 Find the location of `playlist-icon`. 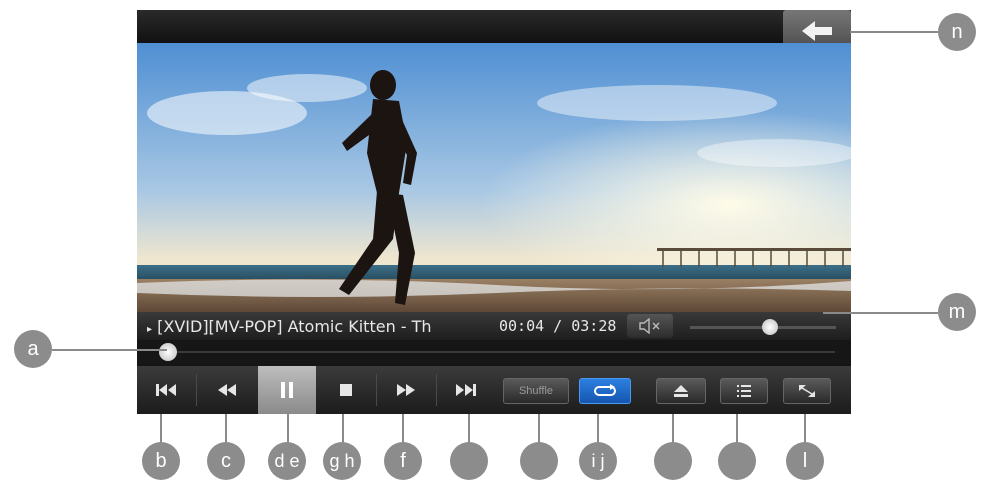

playlist-icon is located at coordinates (744, 391).